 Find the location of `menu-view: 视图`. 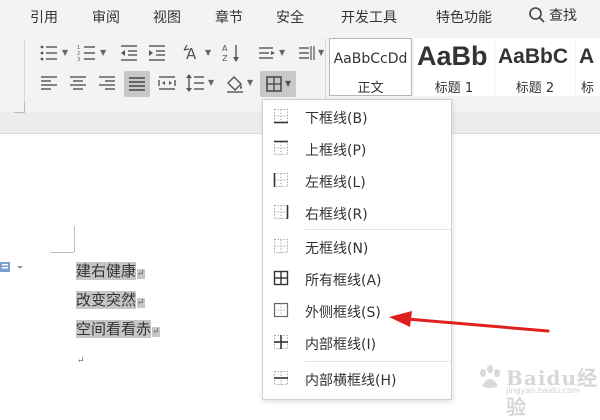

menu-view: 视图 is located at coordinates (167, 17).